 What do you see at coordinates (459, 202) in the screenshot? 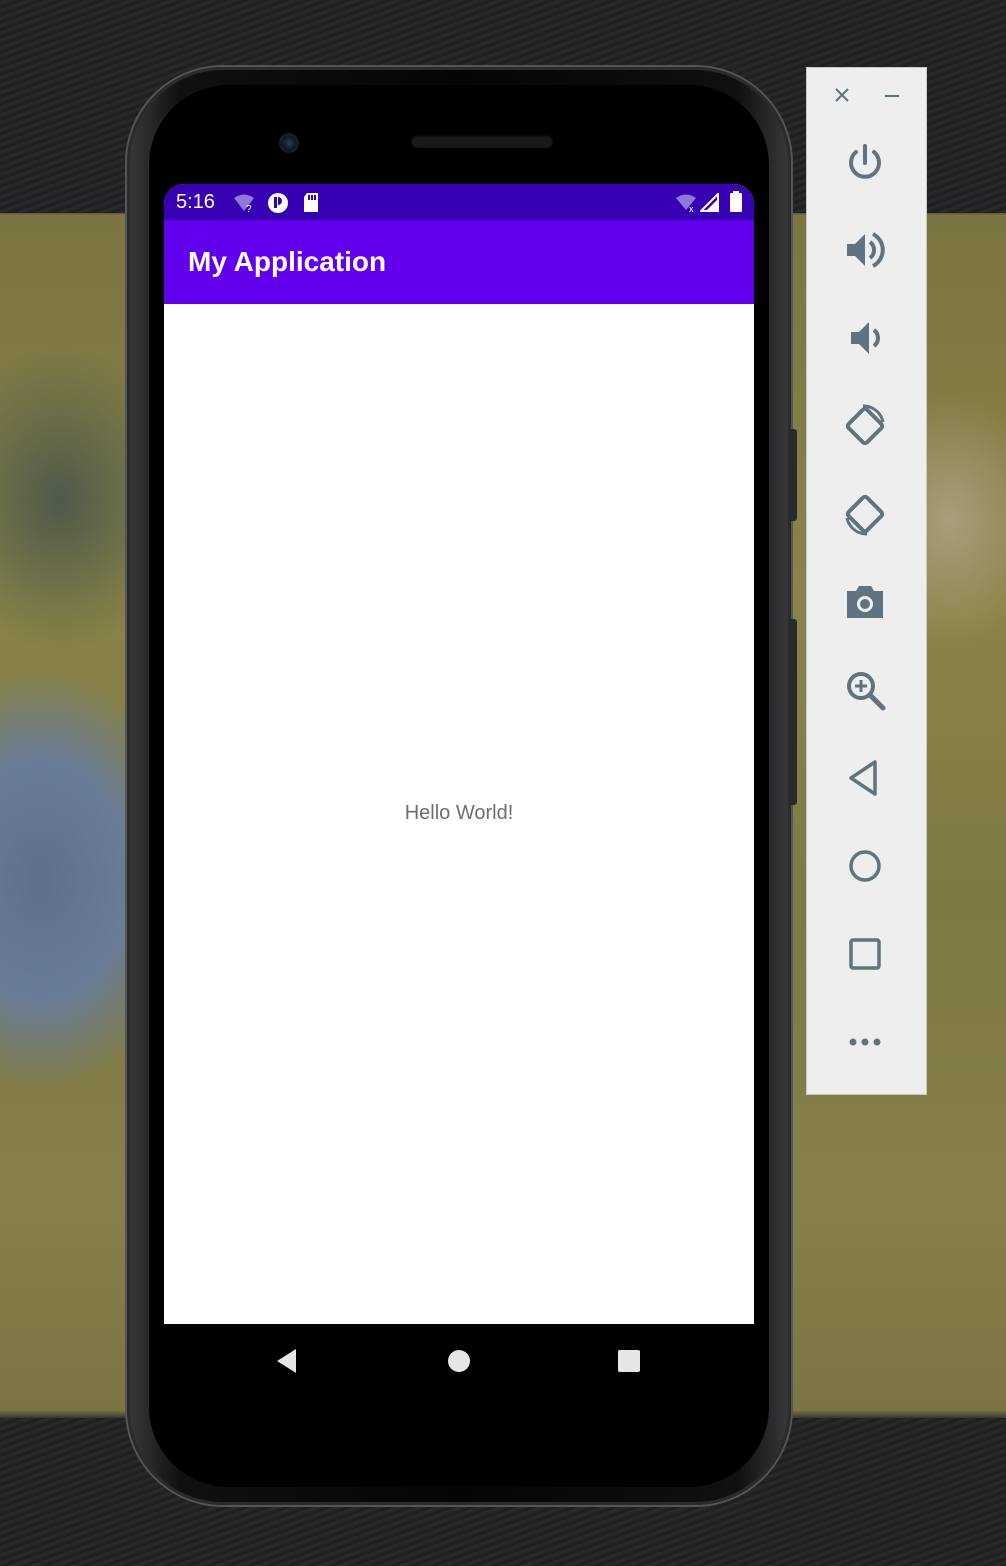
I see `status-bar: 5:16 ? x` at bounding box center [459, 202].